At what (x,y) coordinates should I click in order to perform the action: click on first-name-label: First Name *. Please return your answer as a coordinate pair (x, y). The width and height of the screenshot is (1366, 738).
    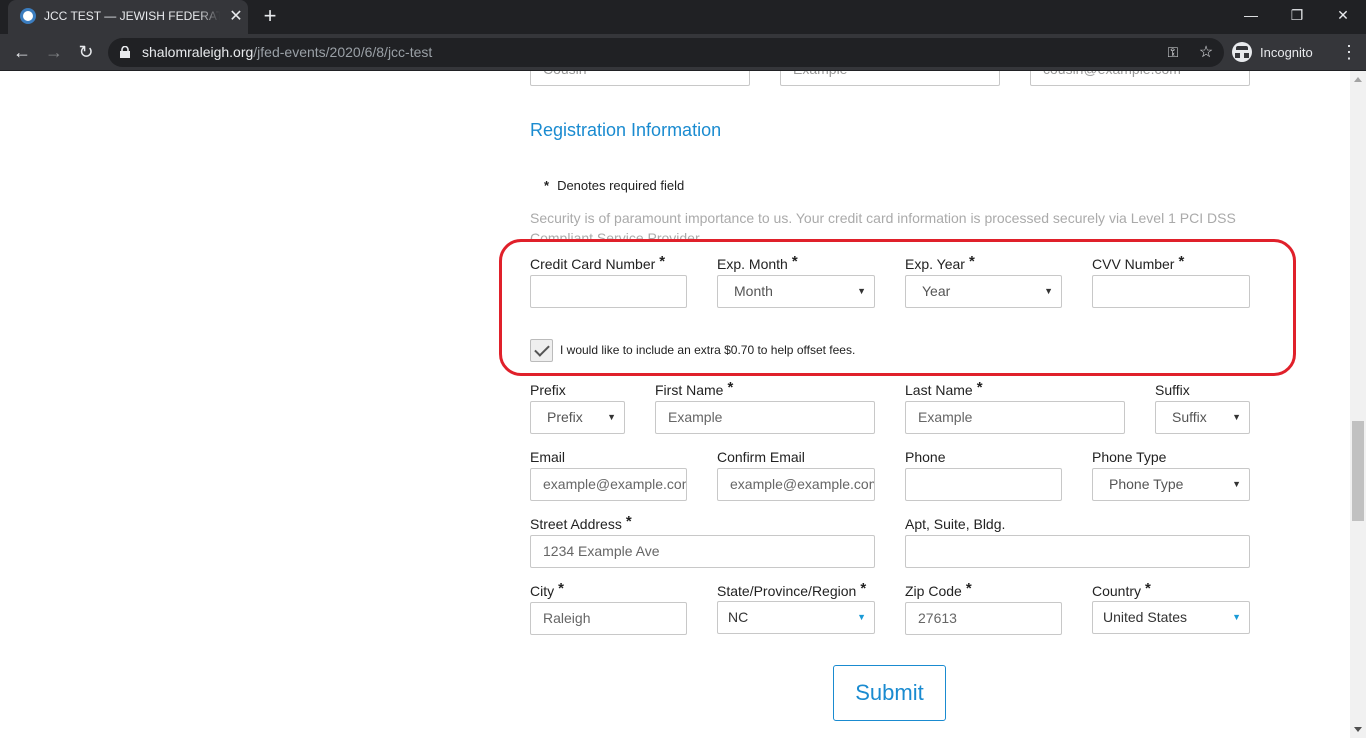
    Looking at the image, I should click on (694, 389).